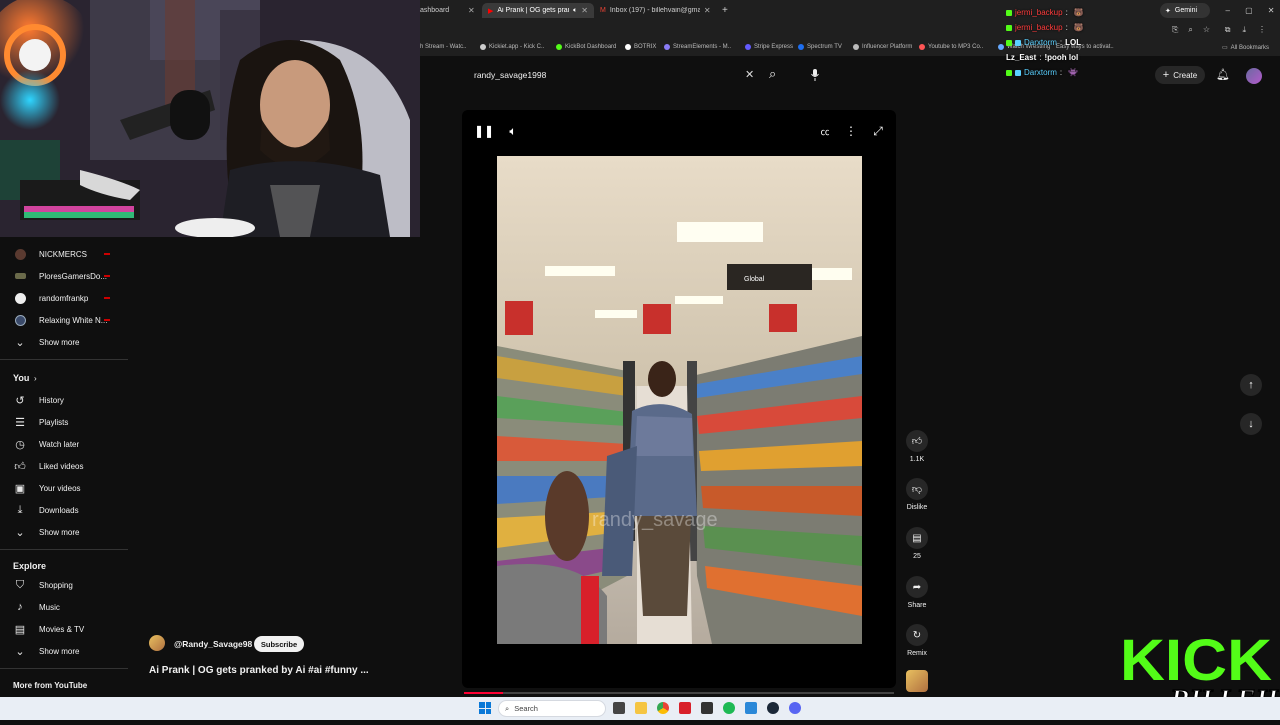 This screenshot has height=725, width=1280. Describe the element at coordinates (1251, 424) in the screenshot. I see `next-short-button: ↓` at that location.